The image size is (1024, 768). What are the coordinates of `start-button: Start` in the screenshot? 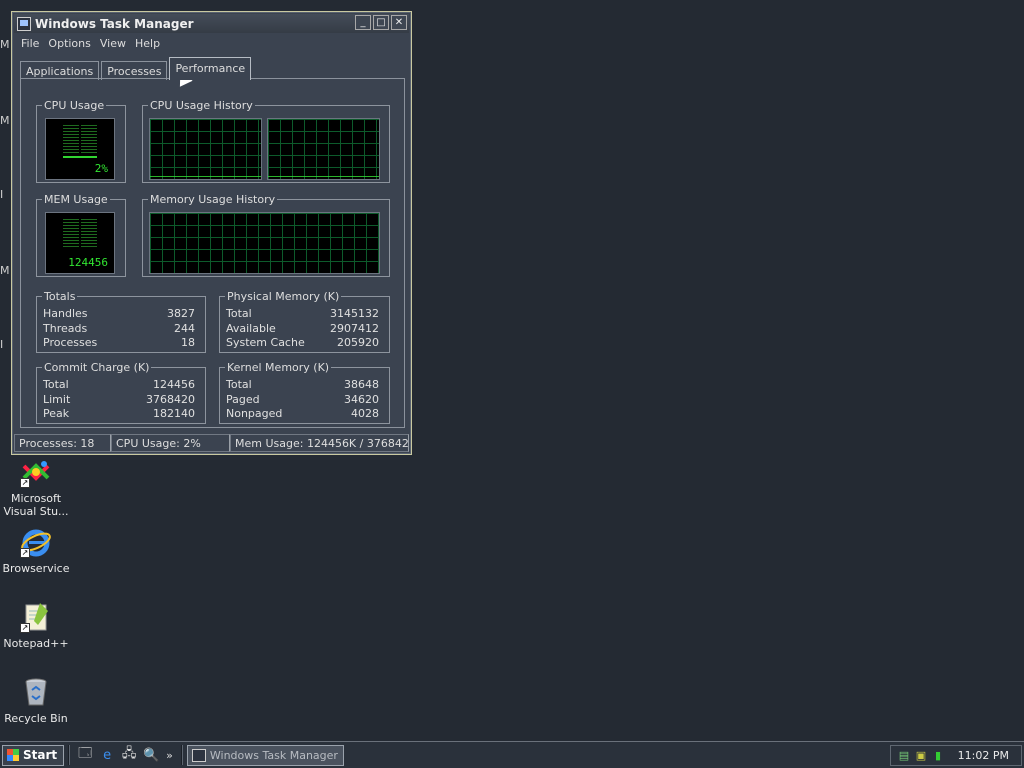 It's located at (33, 755).